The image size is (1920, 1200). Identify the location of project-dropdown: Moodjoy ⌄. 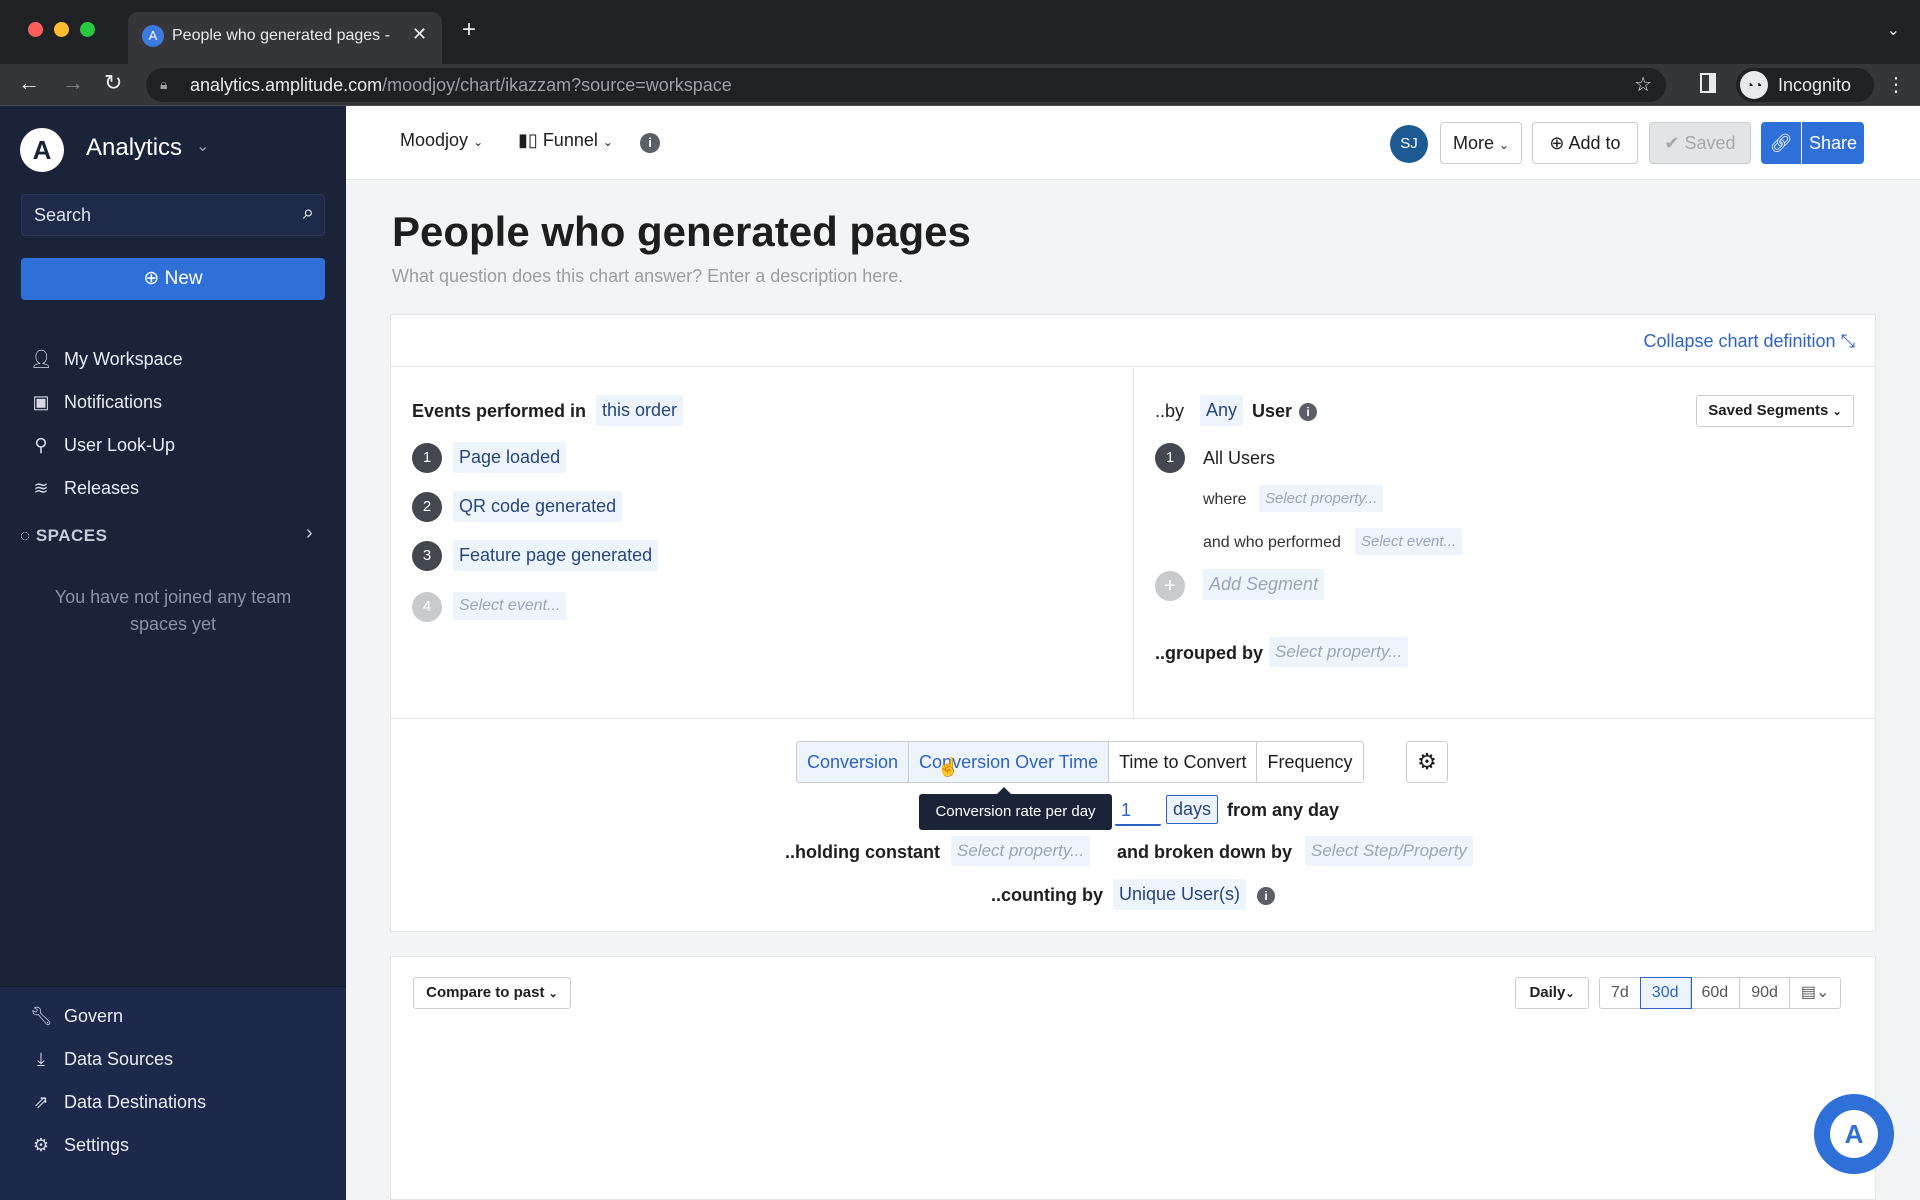
(441, 140).